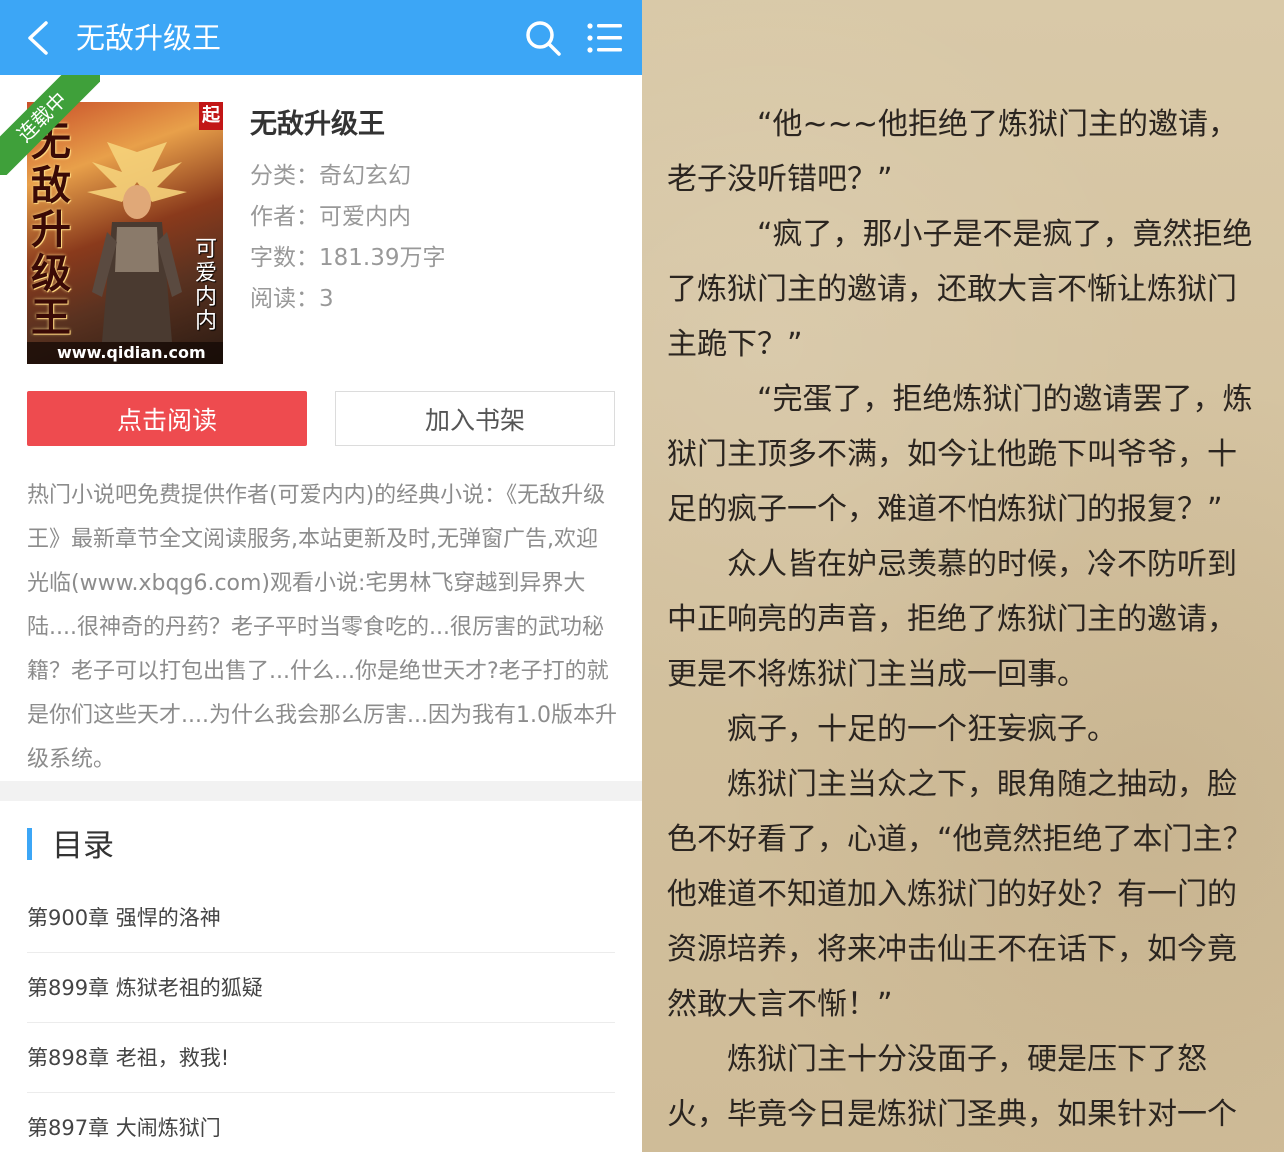 This screenshot has width=1284, height=1152. Describe the element at coordinates (149, 38) in the screenshot. I see `page-title: 无敌升级王` at that location.